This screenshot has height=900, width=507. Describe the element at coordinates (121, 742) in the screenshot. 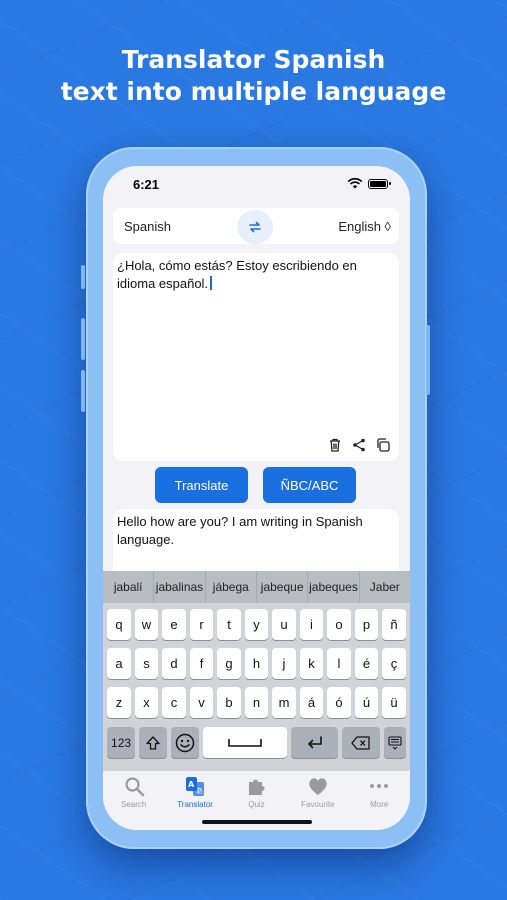

I see `numbers-key: 123` at that location.